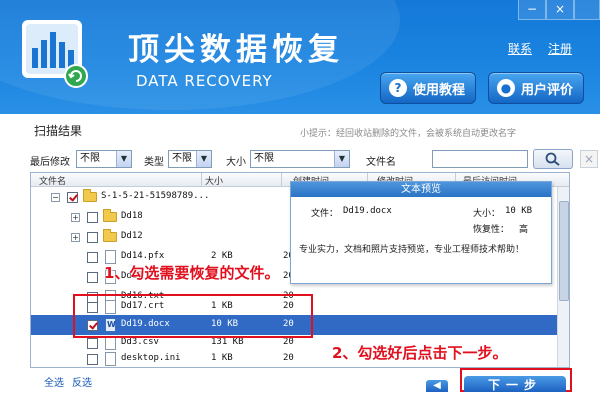  I want to click on type-value: 不限, so click(182, 158).